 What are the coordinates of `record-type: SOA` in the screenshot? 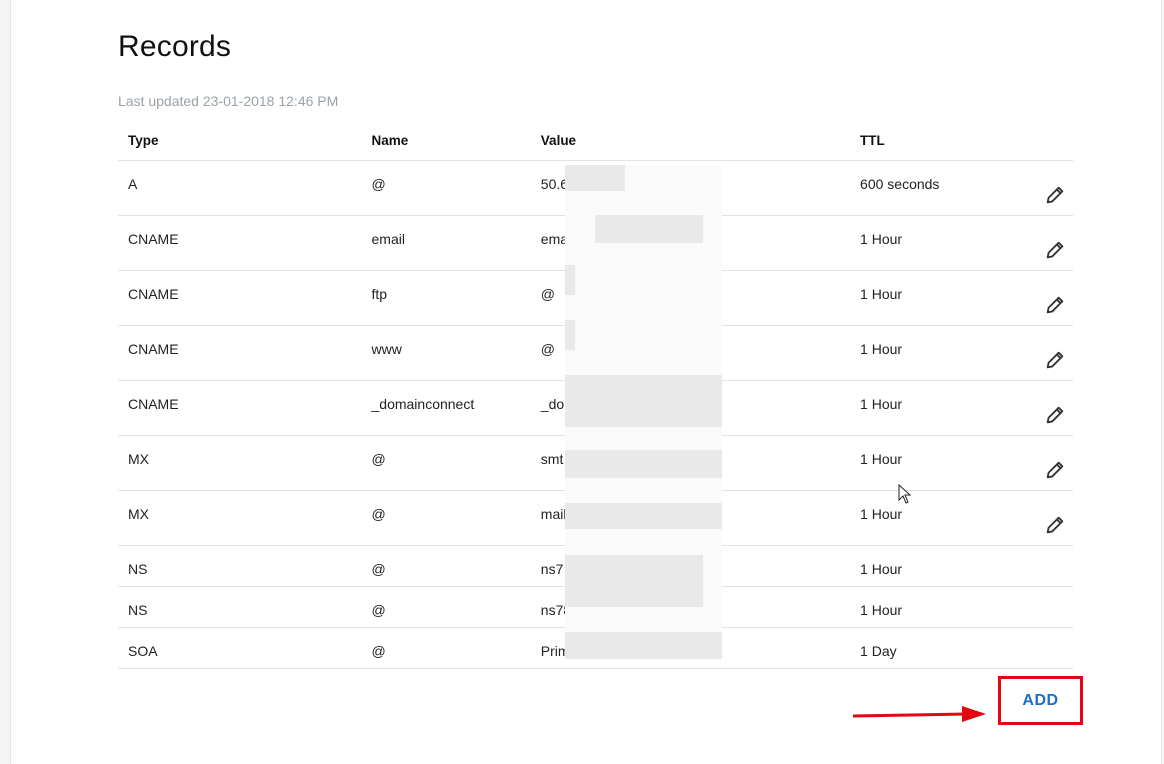 It's located at (240, 648).